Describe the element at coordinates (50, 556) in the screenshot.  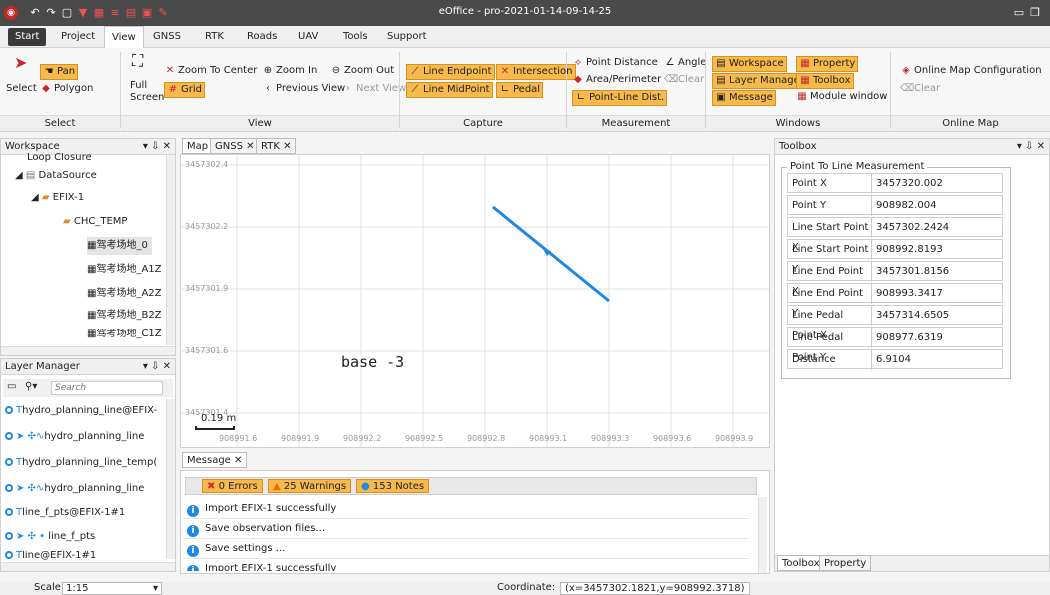
I see `layer-item: Tline@EFIX-1#1` at that location.